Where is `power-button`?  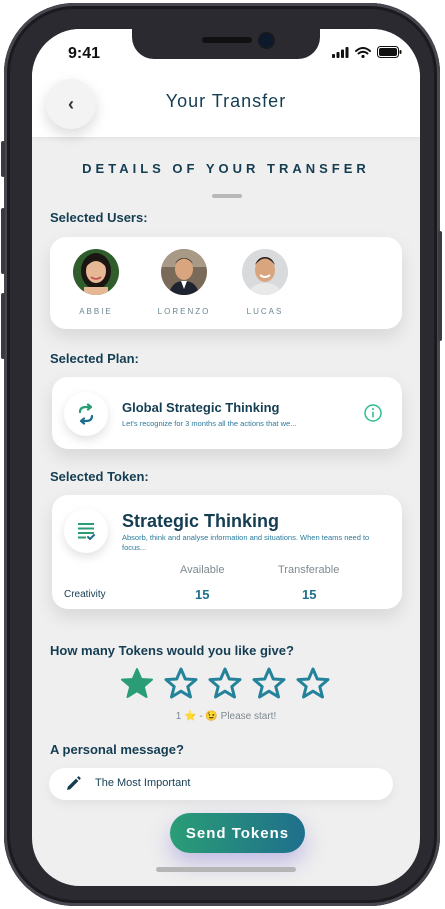 power-button is located at coordinates (440, 286).